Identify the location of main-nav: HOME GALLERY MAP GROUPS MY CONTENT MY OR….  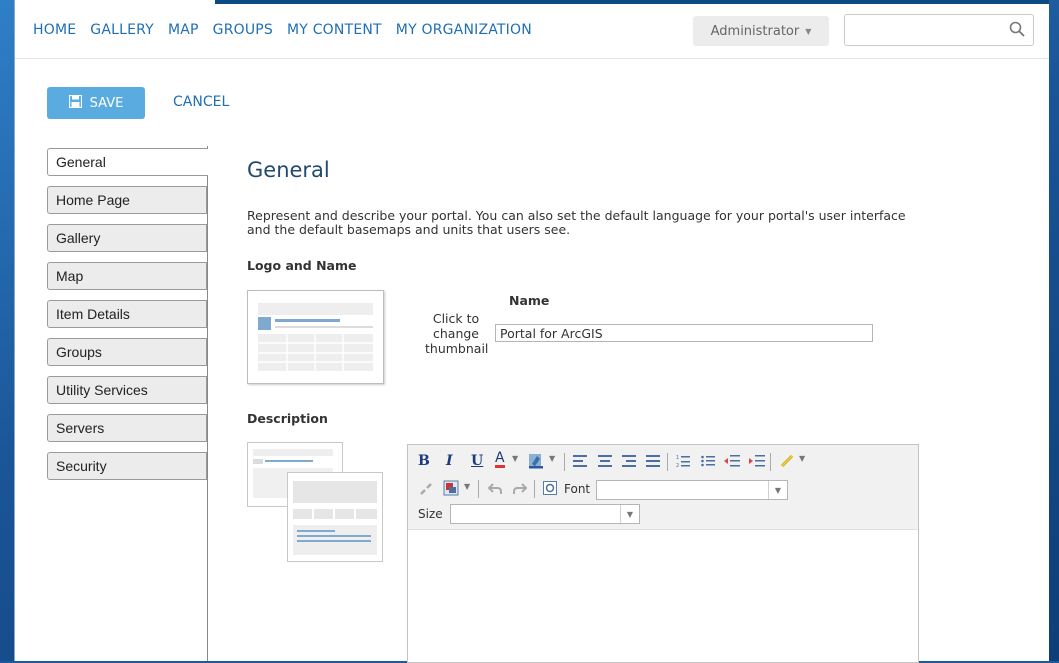
(289, 30).